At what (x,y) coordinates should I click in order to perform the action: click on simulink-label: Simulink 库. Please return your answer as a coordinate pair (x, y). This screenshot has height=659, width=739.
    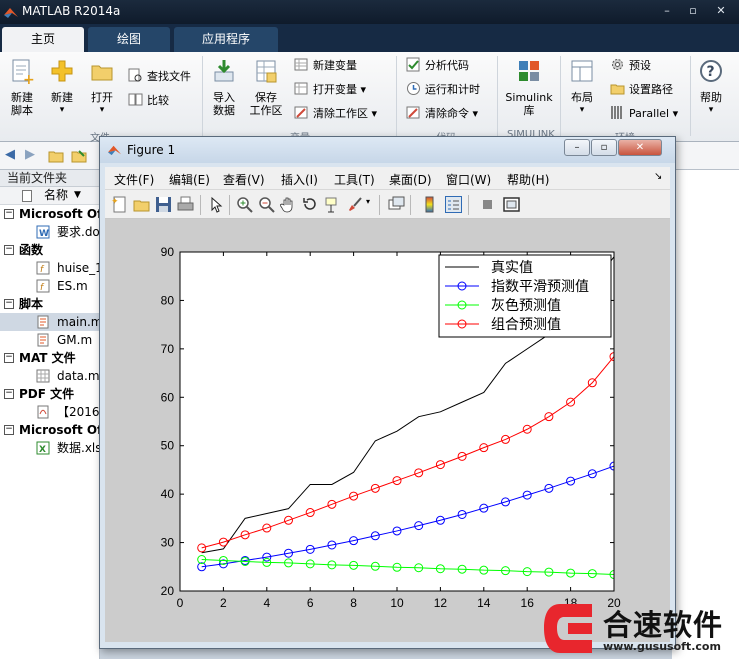
    Looking at the image, I should click on (529, 104).